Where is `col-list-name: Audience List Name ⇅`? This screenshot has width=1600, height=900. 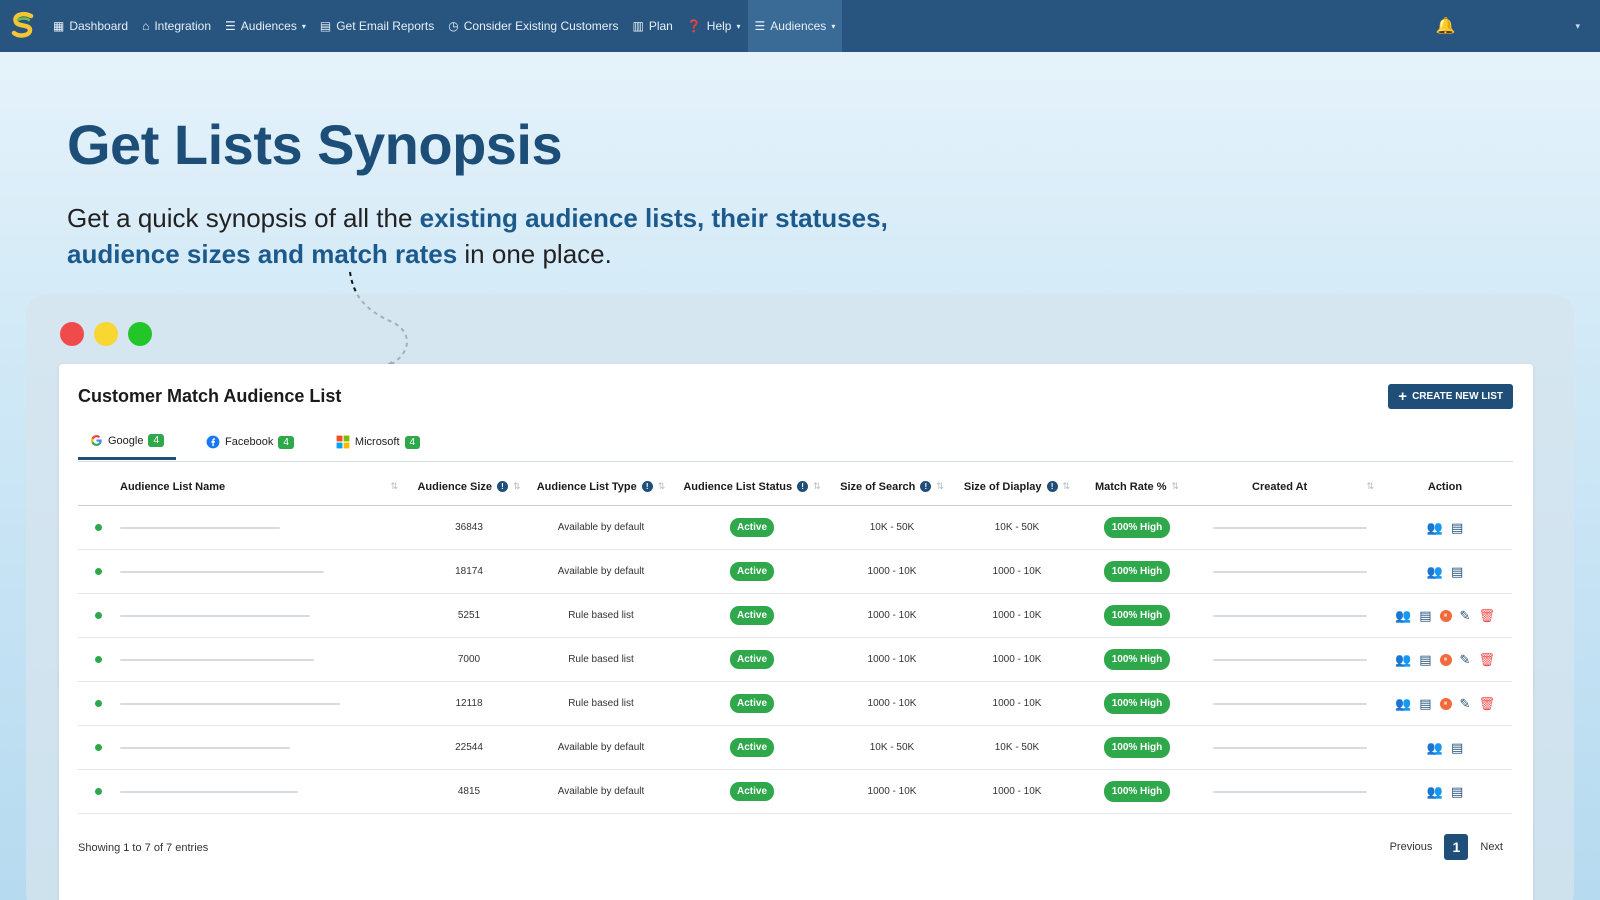
col-list-name: Audience List Name ⇅ is located at coordinates (263, 487).